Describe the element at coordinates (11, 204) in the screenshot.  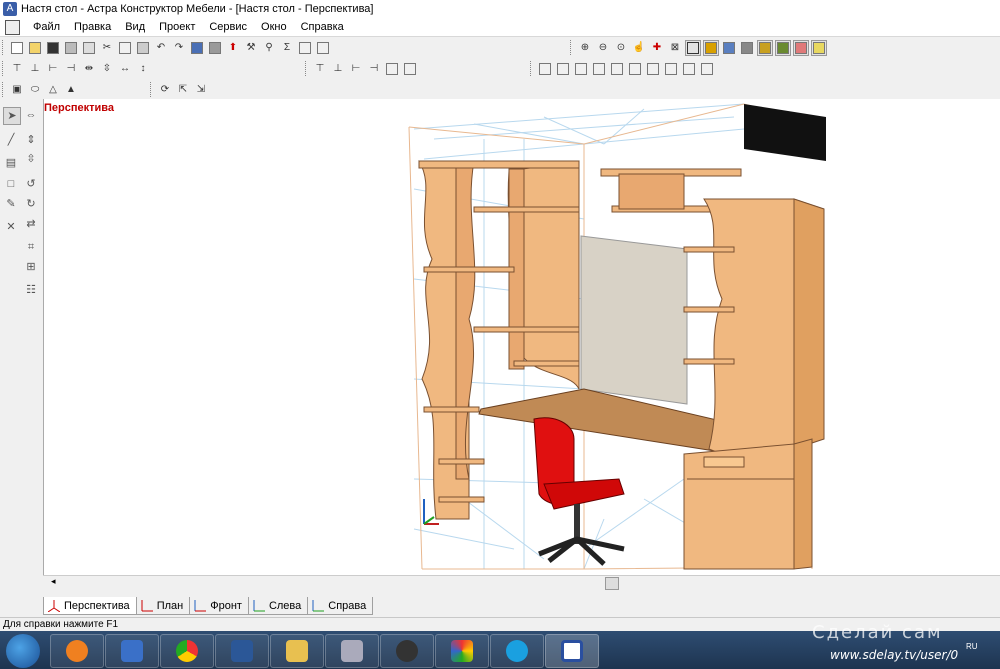
I see `pencil-icon: ✎` at that location.